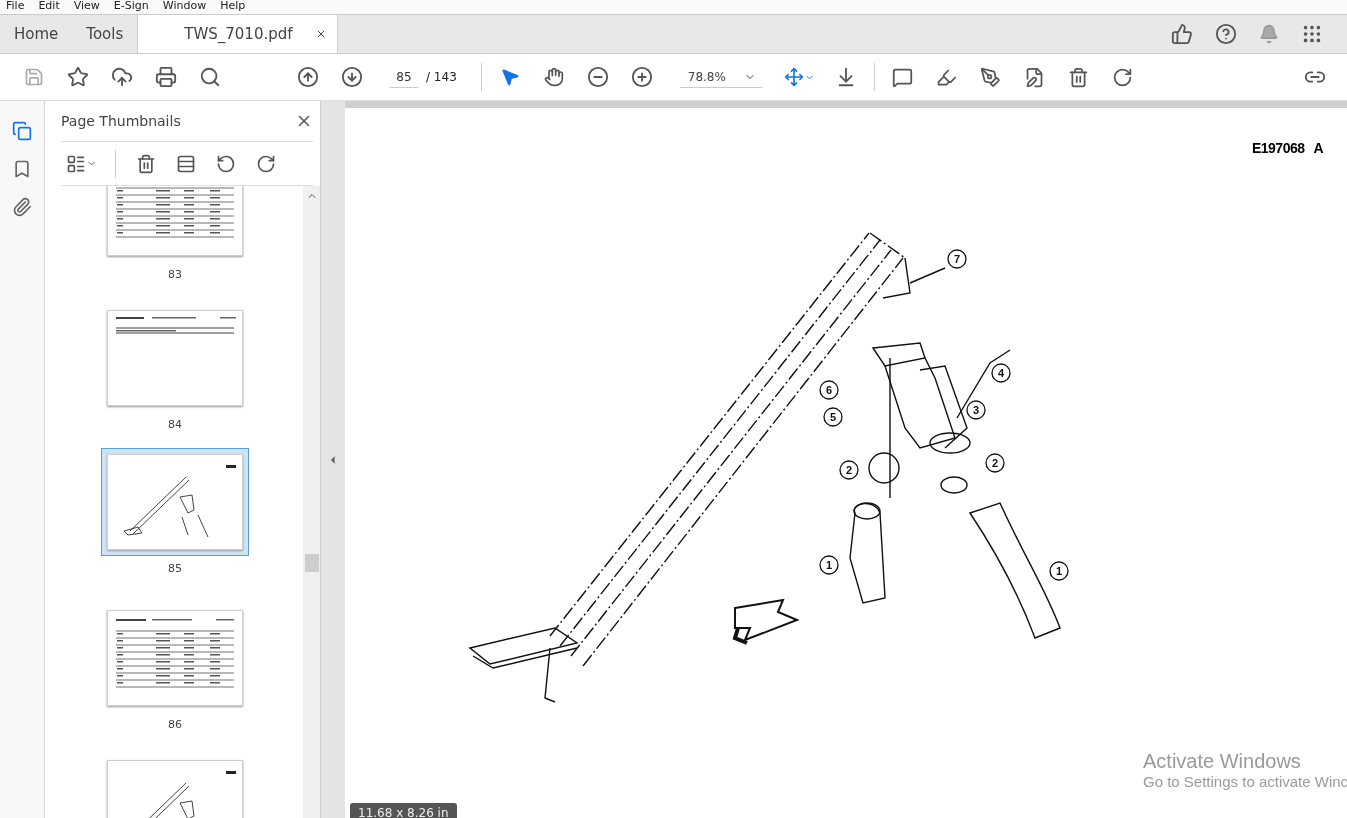  Describe the element at coordinates (22, 169) in the screenshot. I see `bookmark-icon` at that location.